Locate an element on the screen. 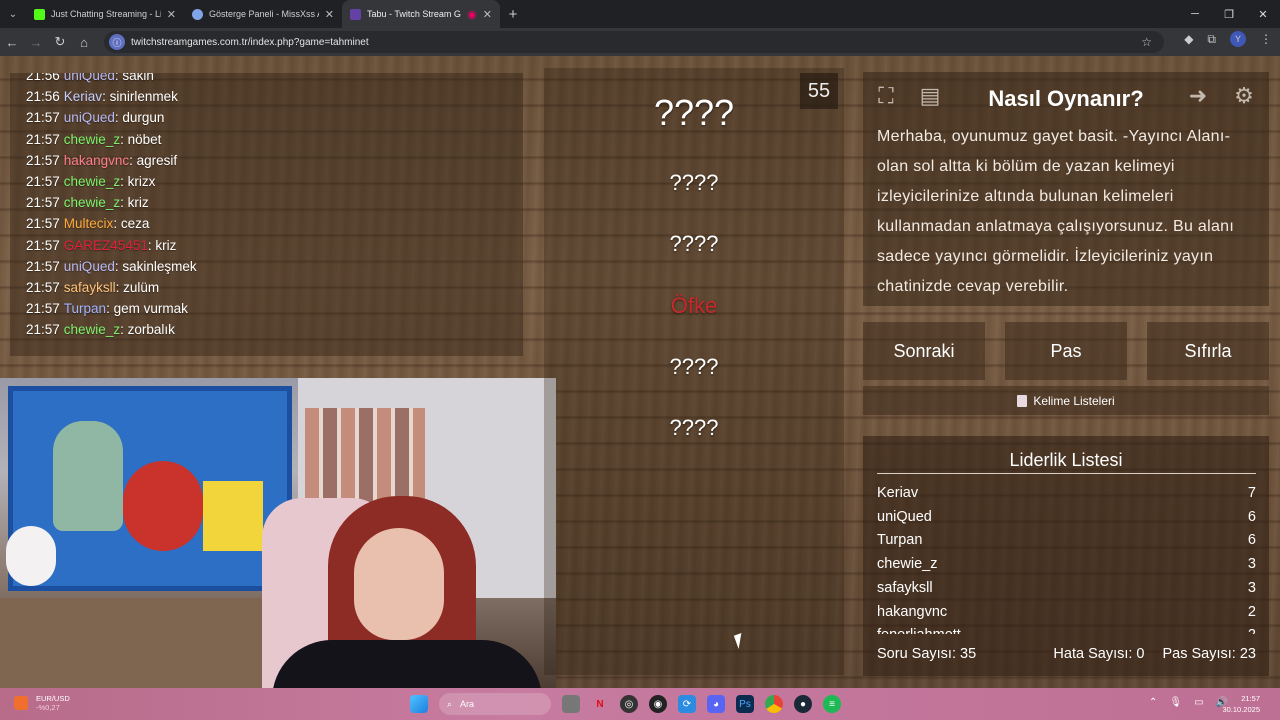 The width and height of the screenshot is (1280, 720). taskbar-search: ⌕ Ara is located at coordinates (495, 704).